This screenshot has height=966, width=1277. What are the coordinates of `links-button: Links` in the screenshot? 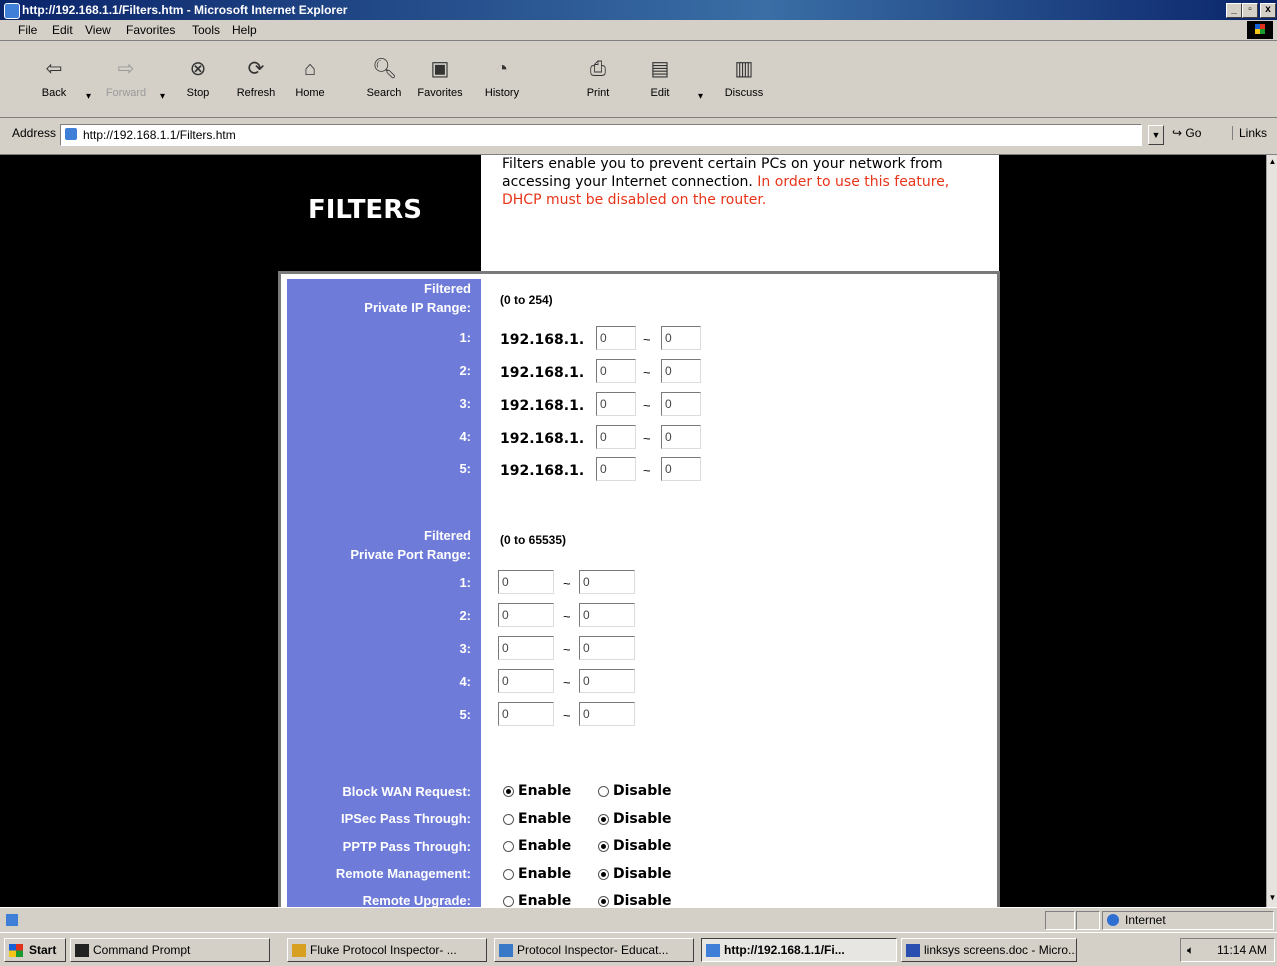 It's located at (1249, 133).